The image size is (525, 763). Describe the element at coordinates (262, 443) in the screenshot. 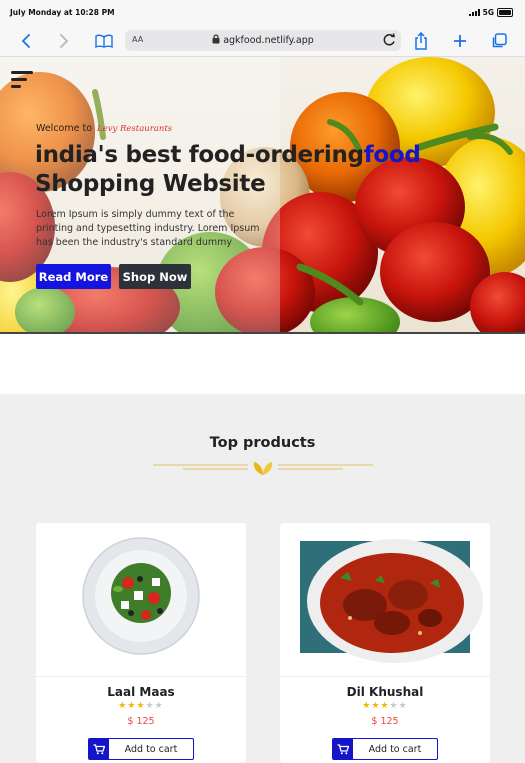

I see `section-title: Top products` at that location.